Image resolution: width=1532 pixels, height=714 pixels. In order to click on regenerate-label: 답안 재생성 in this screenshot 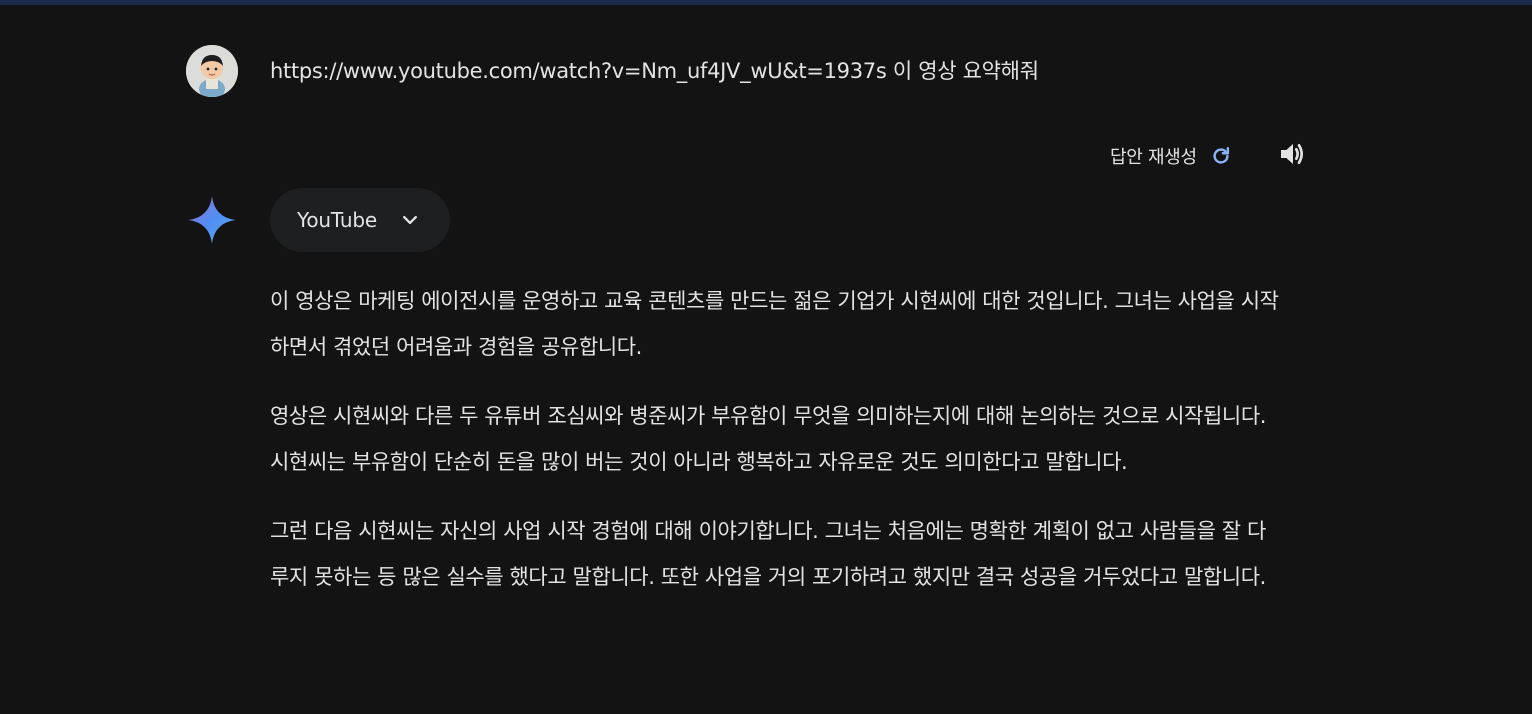, I will do `click(1153, 157)`.